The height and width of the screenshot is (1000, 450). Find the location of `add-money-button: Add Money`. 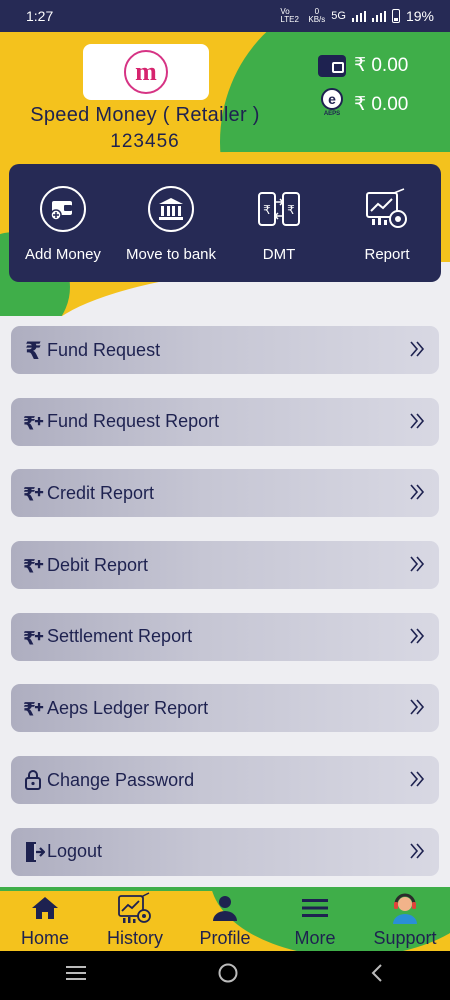

add-money-button: Add Money is located at coordinates (63, 224).